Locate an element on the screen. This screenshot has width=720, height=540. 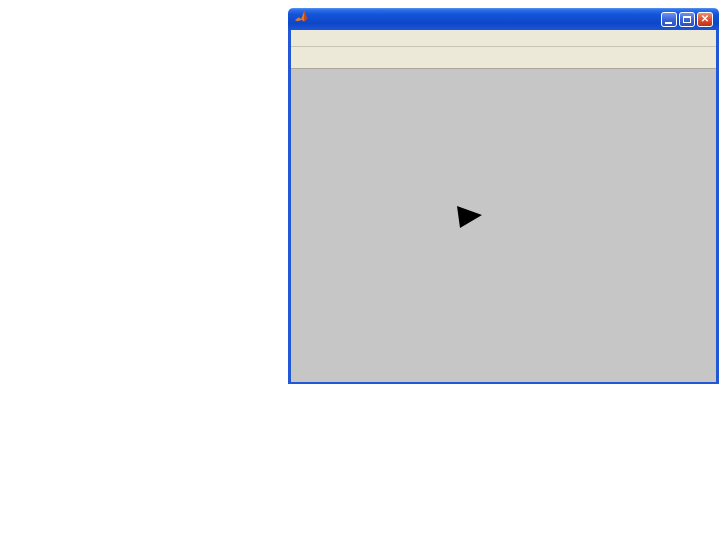
minimize-button is located at coordinates (669, 19).